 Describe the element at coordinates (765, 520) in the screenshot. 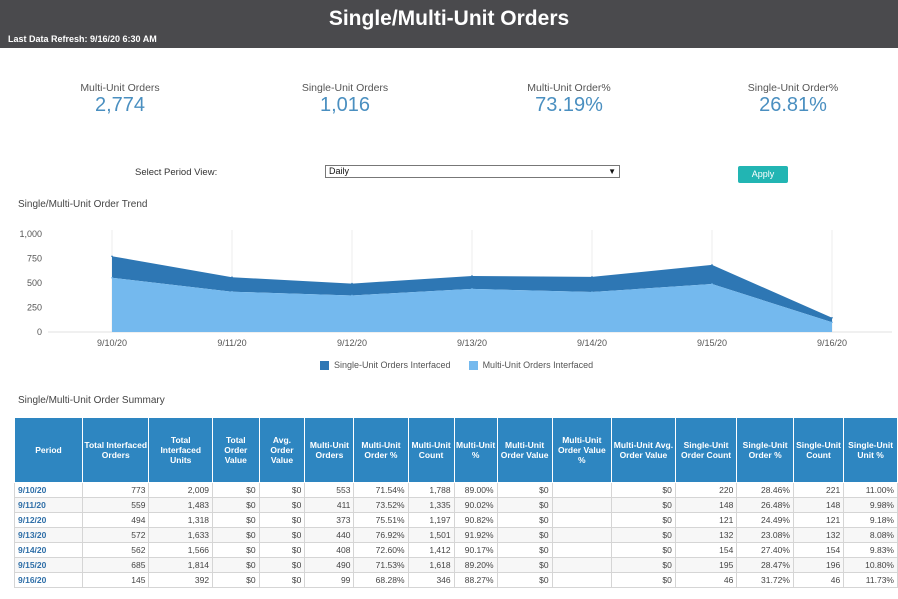

I see `table-cell: 24.49%` at that location.